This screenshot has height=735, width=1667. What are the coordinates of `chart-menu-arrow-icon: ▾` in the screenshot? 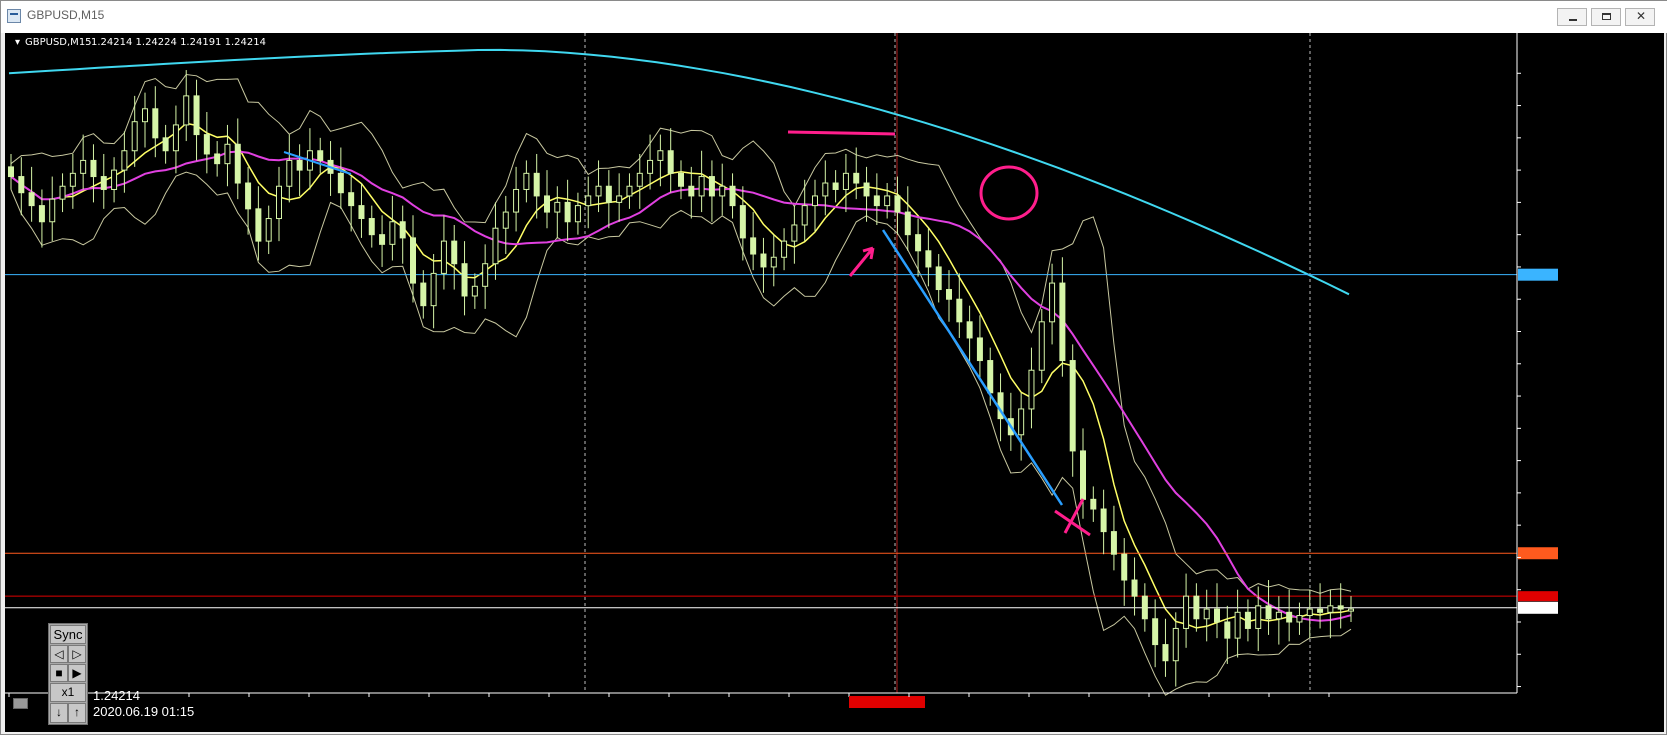 It's located at (17, 42).